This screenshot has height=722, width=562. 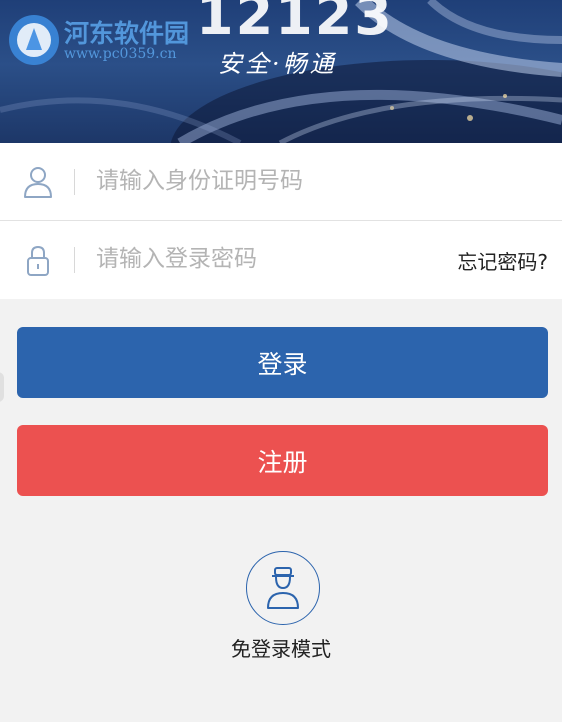 I want to click on register-button: 注册, so click(x=282, y=460).